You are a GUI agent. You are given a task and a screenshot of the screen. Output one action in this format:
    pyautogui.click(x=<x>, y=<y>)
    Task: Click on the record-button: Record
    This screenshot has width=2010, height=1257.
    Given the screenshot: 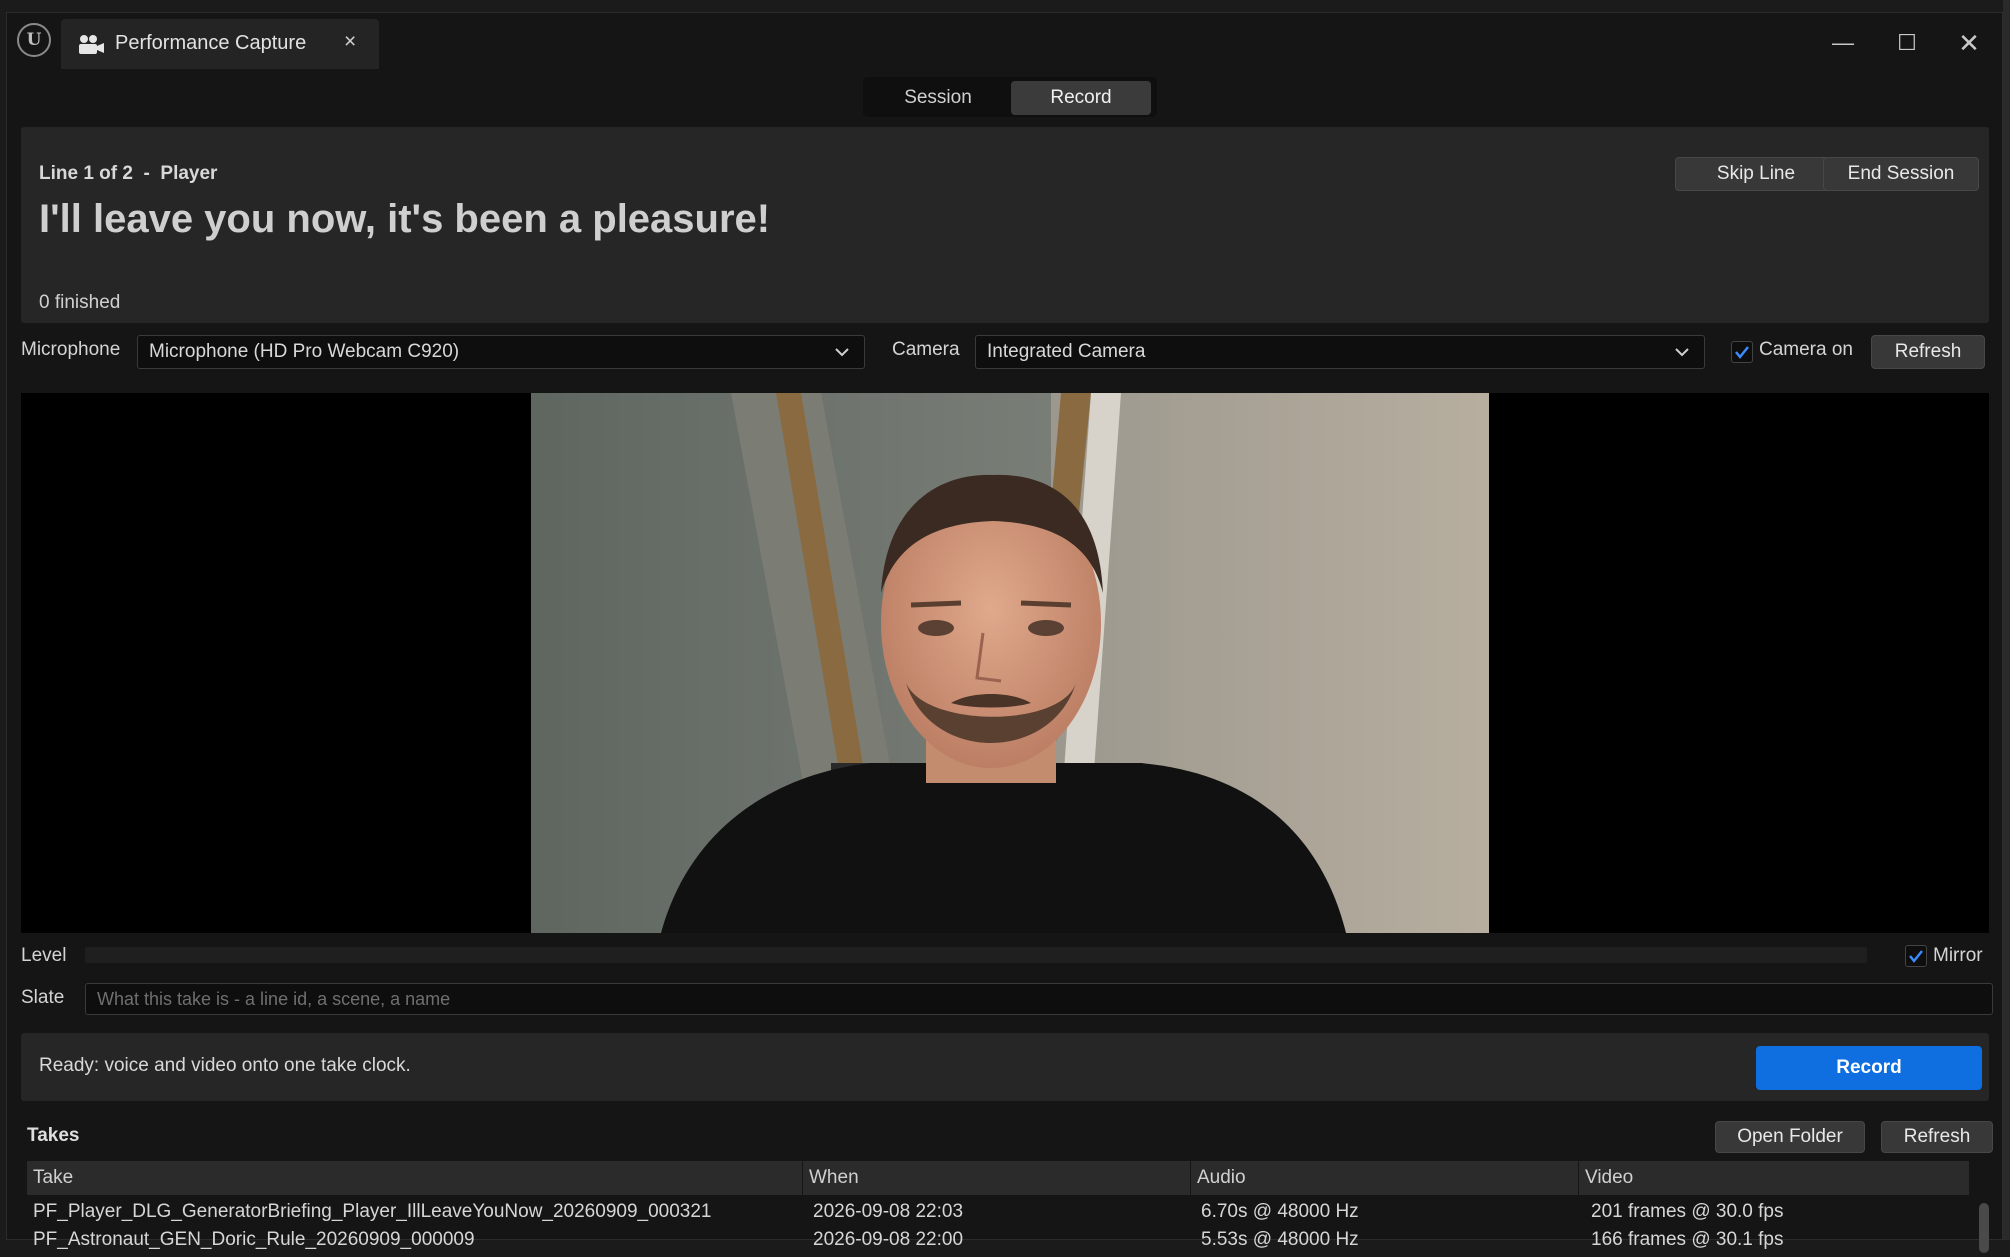 What is the action you would take?
    pyautogui.click(x=1869, y=1068)
    